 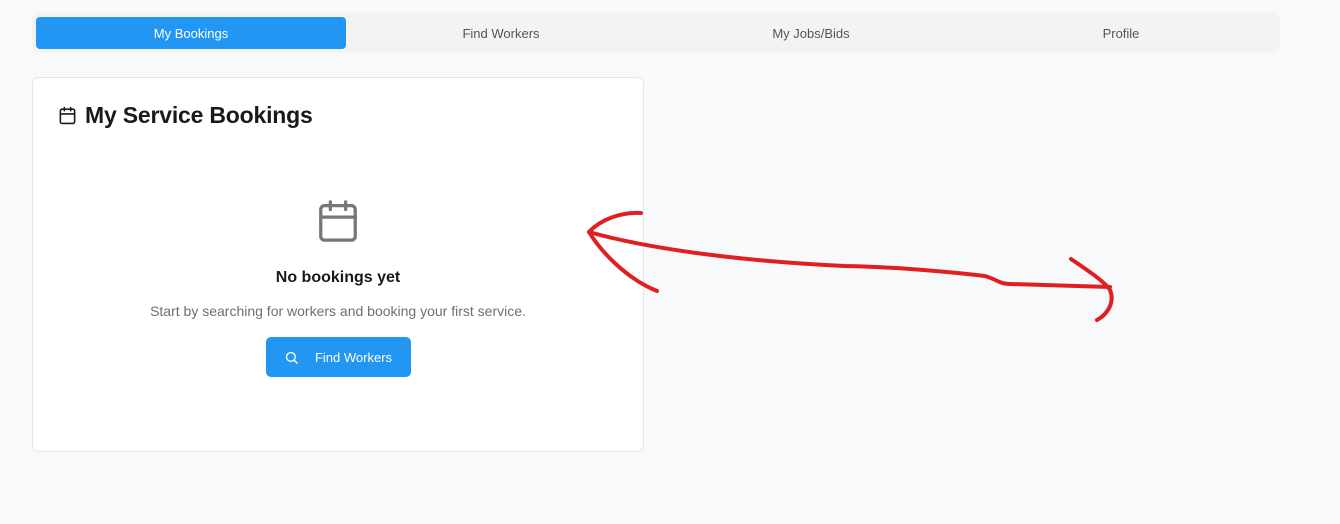 What do you see at coordinates (811, 33) in the screenshot?
I see `tab-my-jobs-bids: My Jobs/Bids` at bounding box center [811, 33].